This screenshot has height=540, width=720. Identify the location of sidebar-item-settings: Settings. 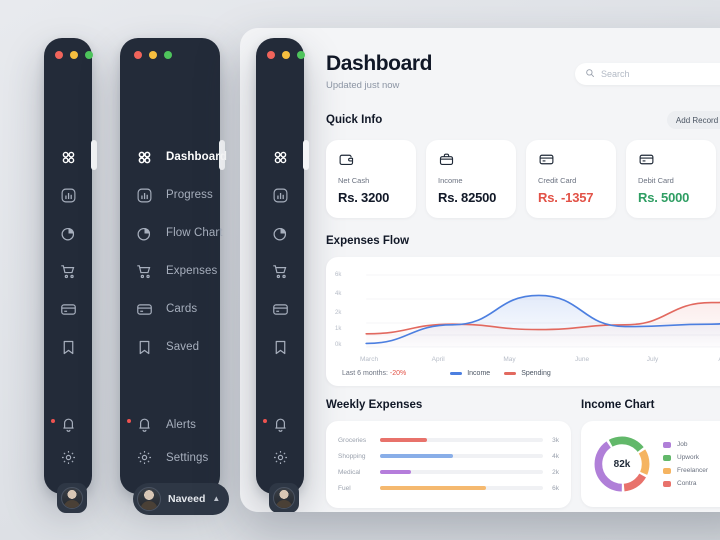
(176, 457).